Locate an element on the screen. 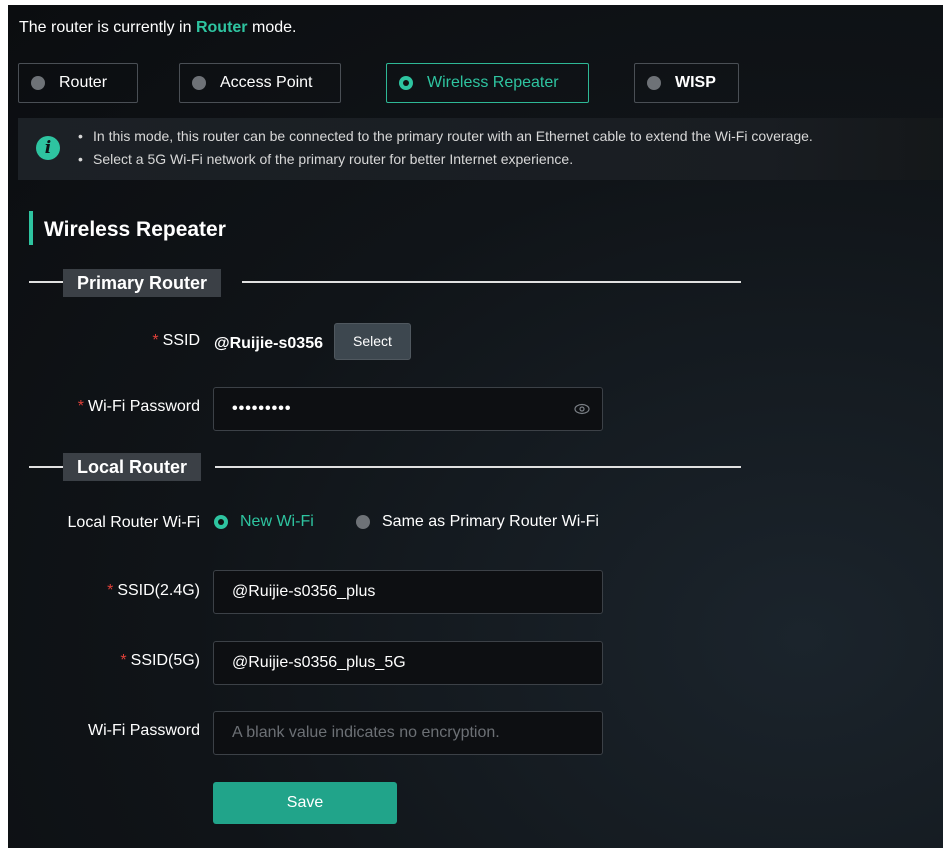 The height and width of the screenshot is (853, 943). primary-password-label-text: Wi-Fi Password is located at coordinates (143, 406).